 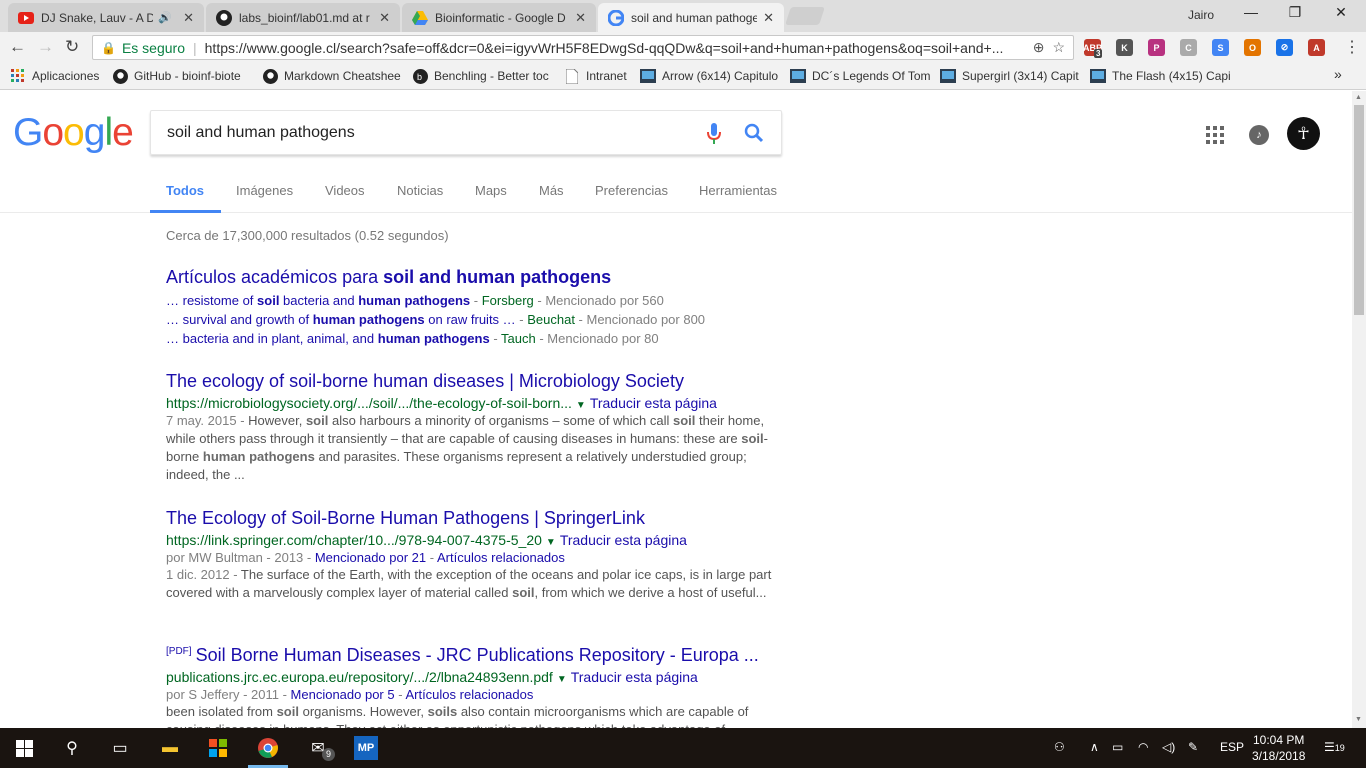 I want to click on scholar-author: Tauch, so click(x=518, y=338).